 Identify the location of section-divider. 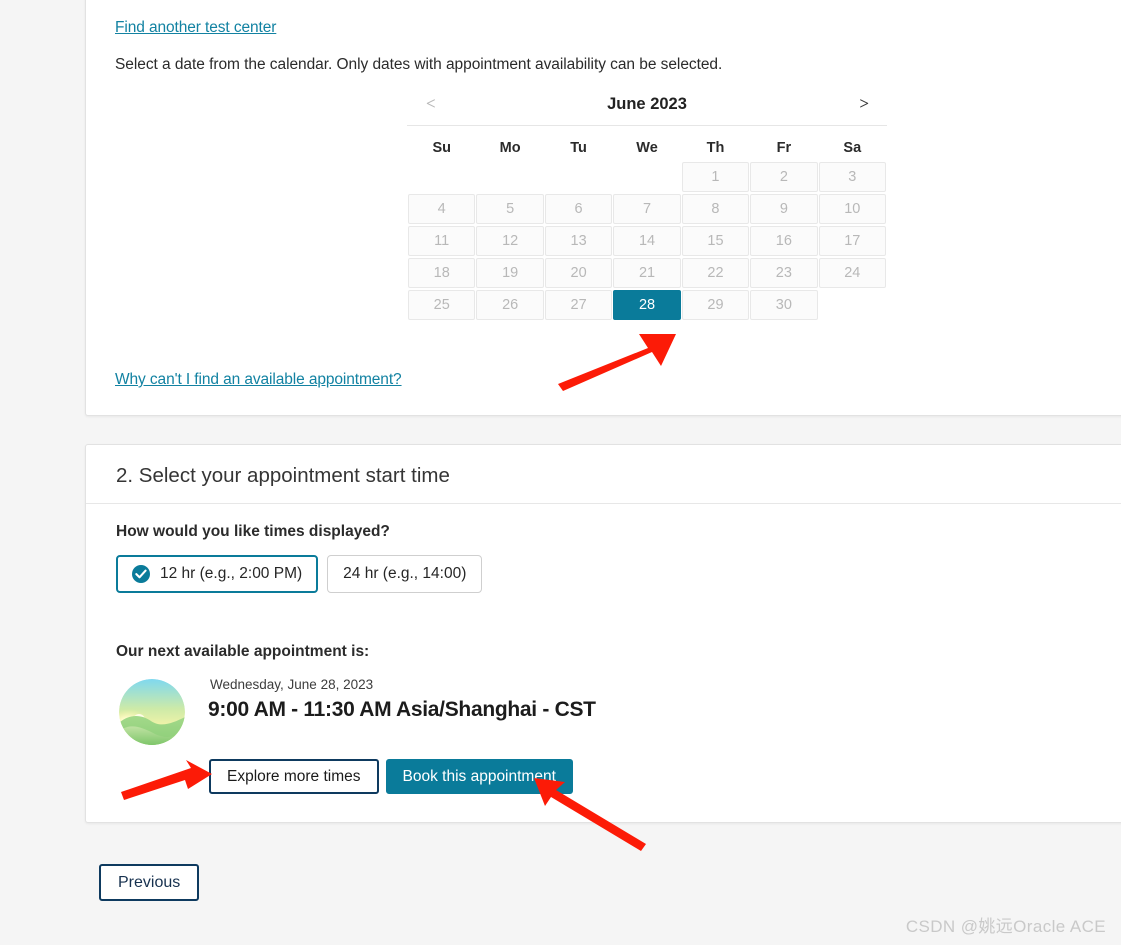
(603, 503).